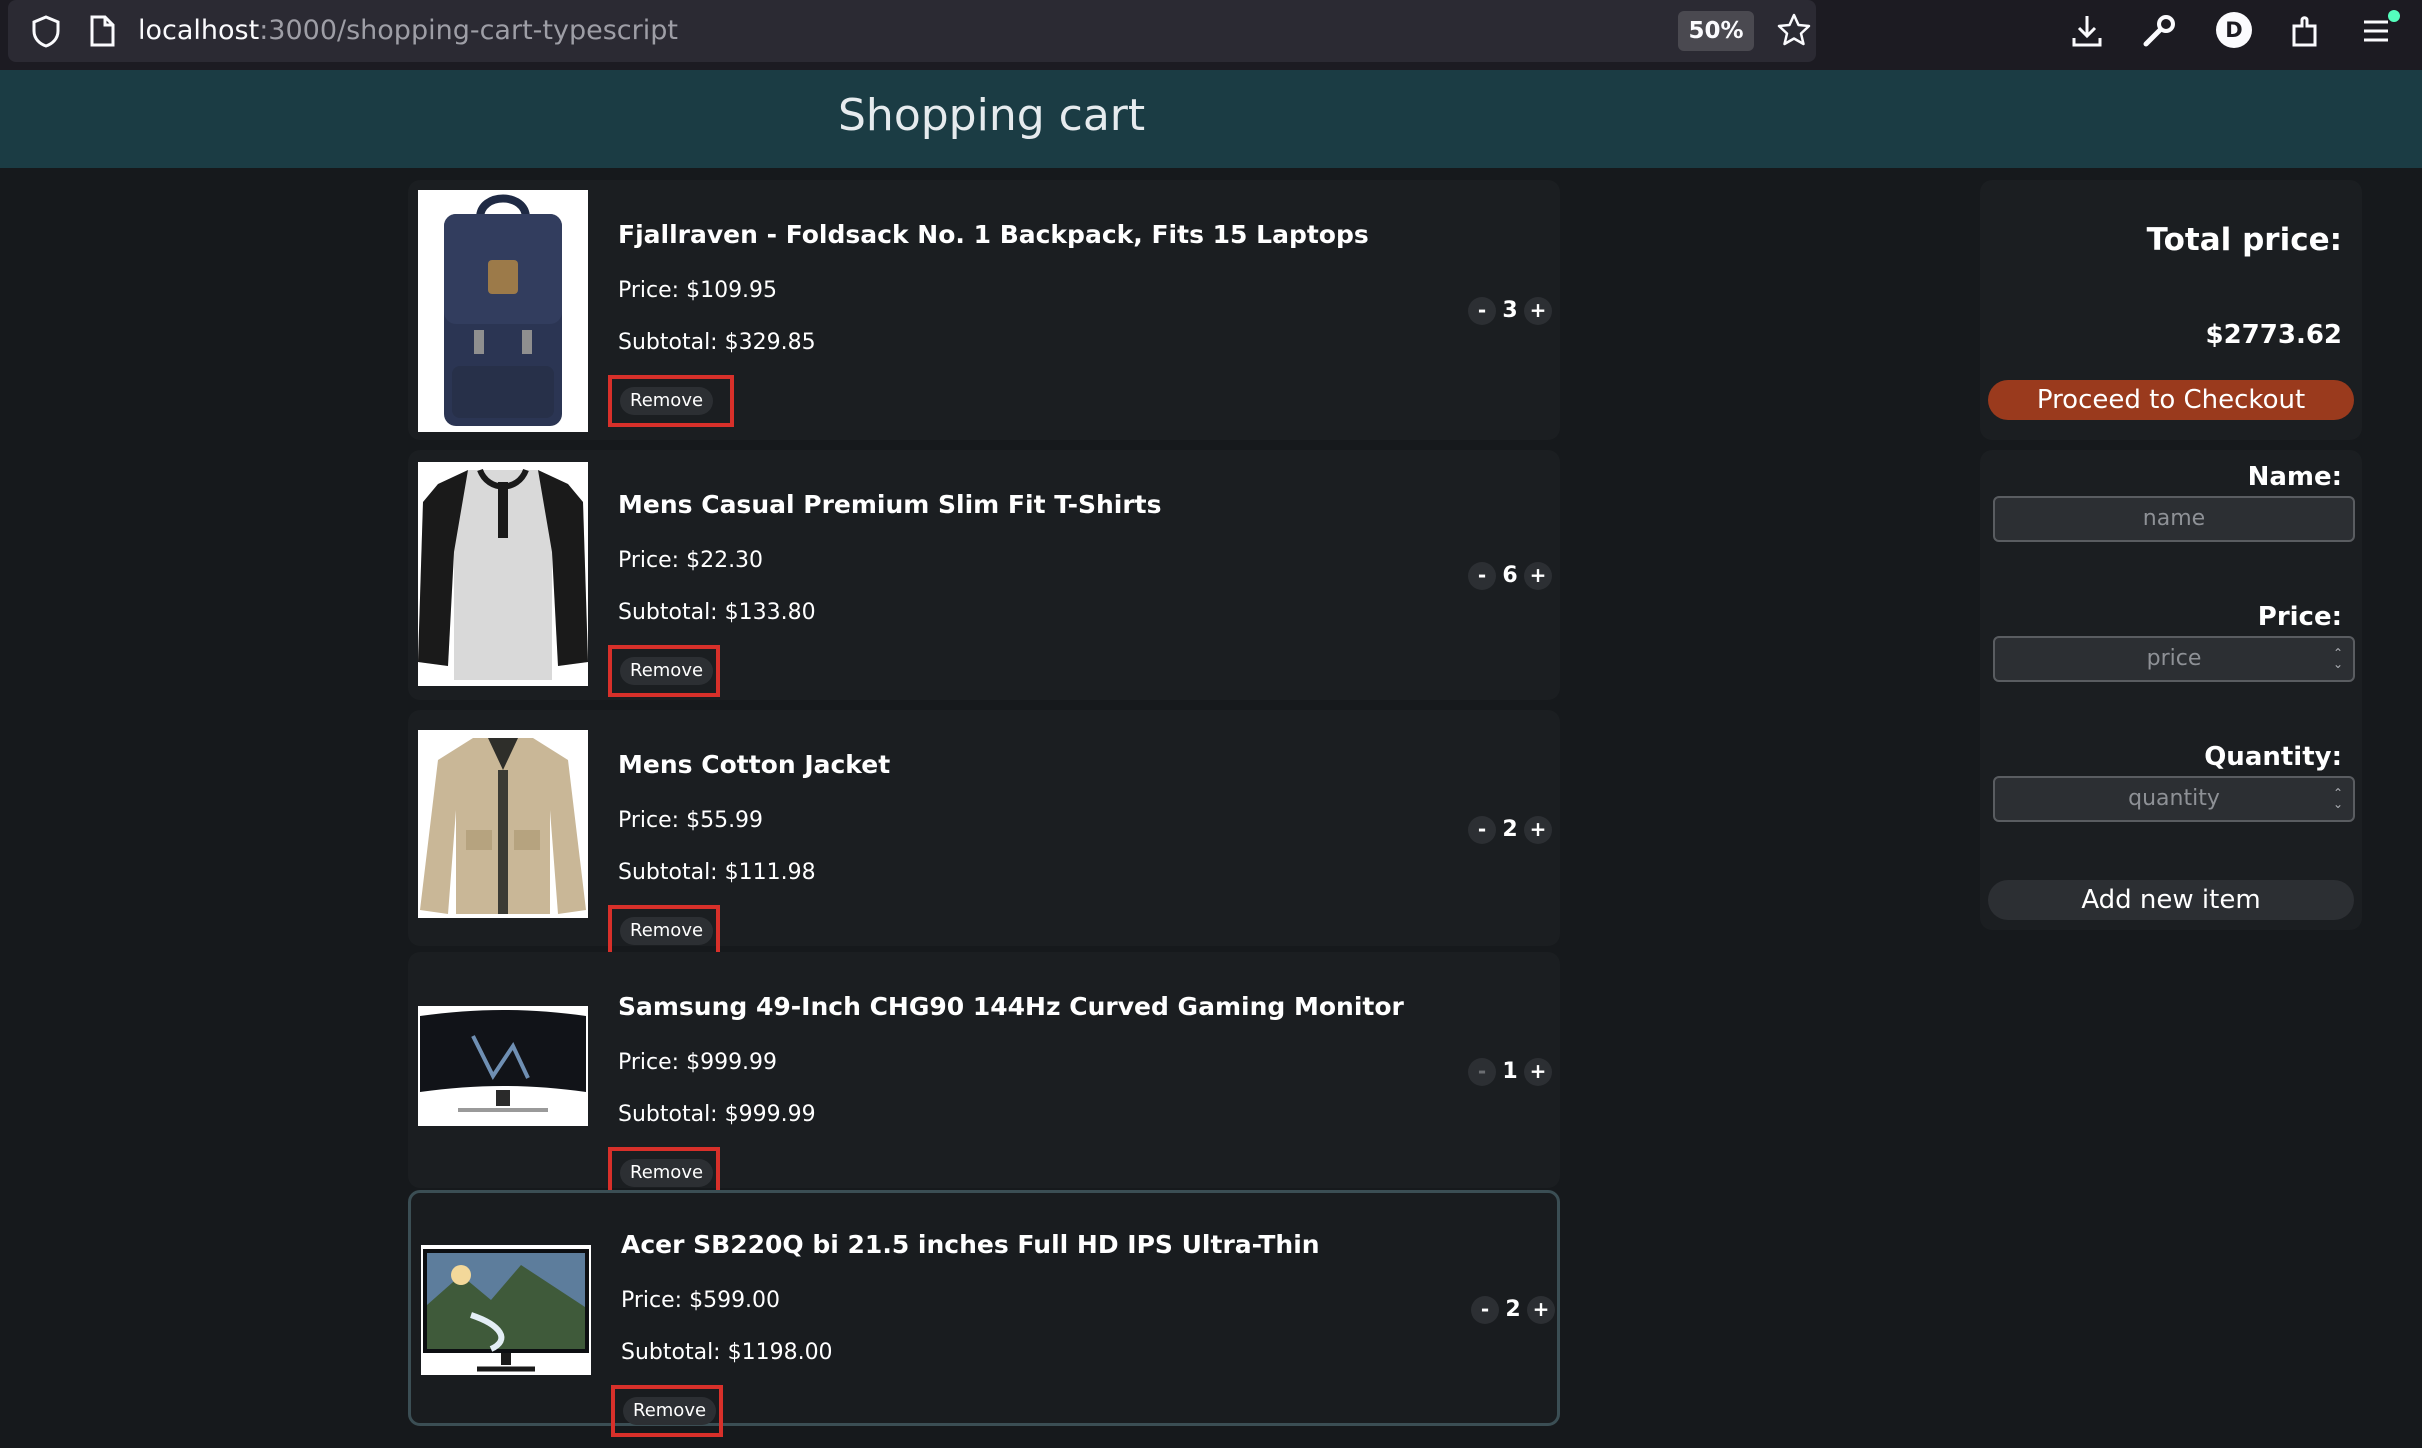 The image size is (2422, 1448). What do you see at coordinates (503, 311) in the screenshot?
I see `backpack-image` at bounding box center [503, 311].